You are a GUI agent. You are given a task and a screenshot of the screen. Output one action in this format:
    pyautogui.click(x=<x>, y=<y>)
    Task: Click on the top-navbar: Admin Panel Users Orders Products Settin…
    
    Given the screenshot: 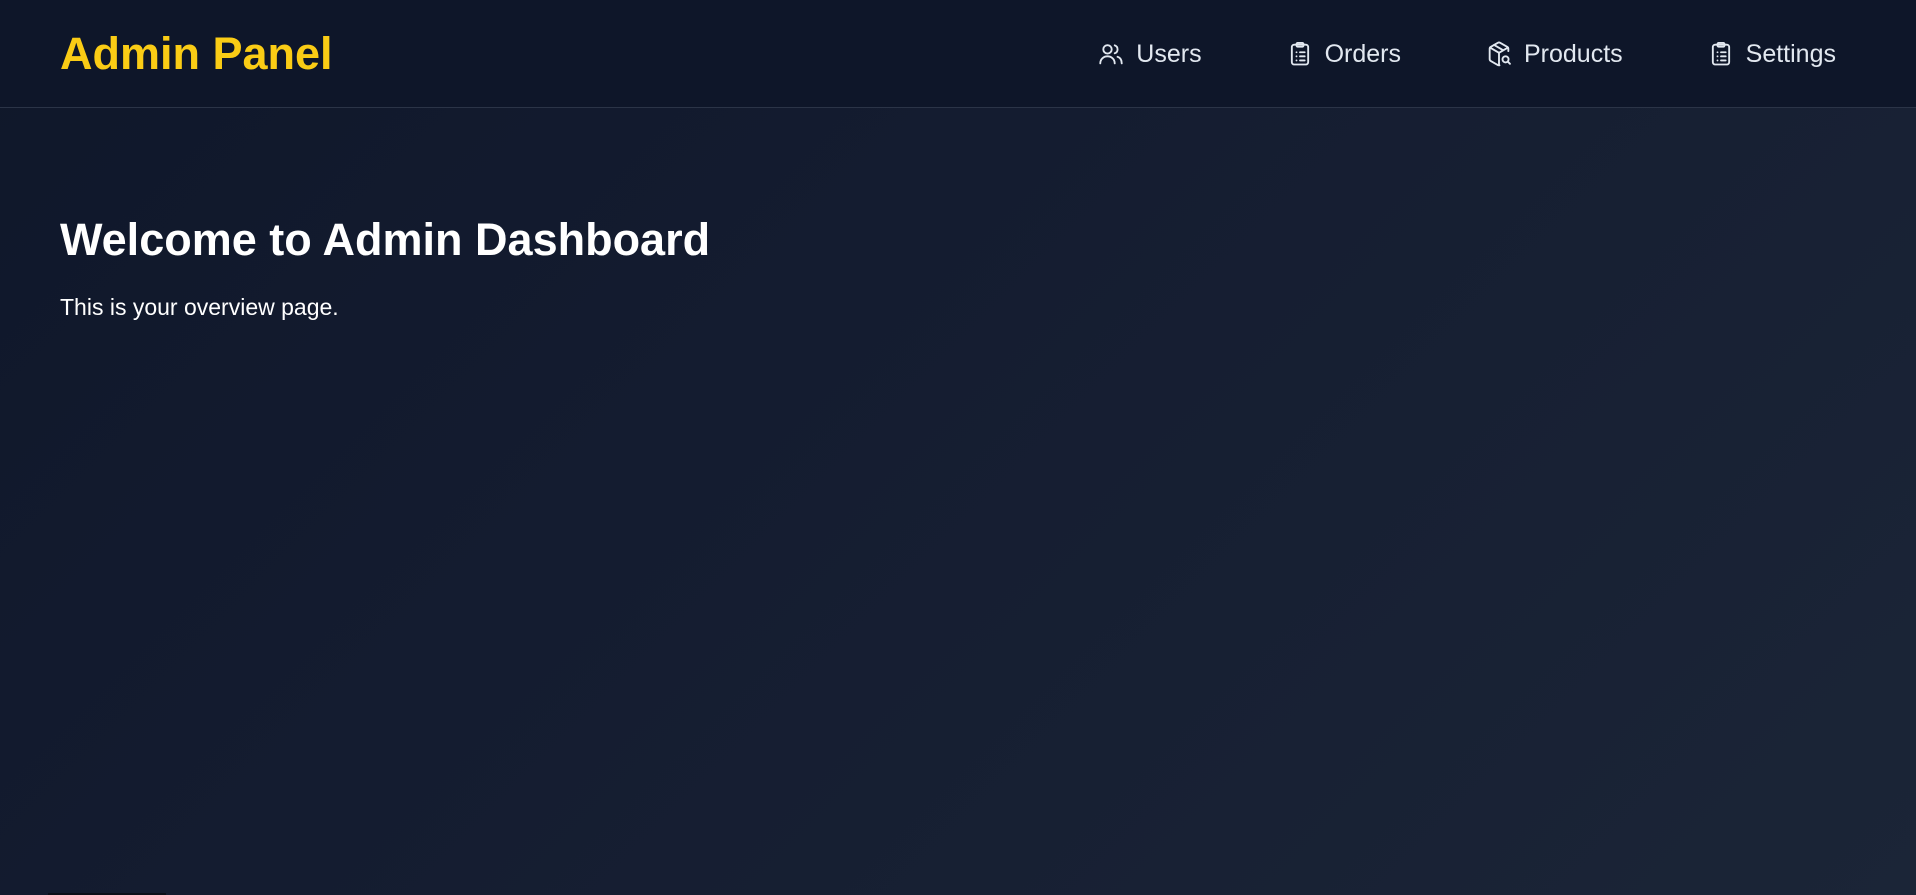 What is the action you would take?
    pyautogui.click(x=958, y=54)
    